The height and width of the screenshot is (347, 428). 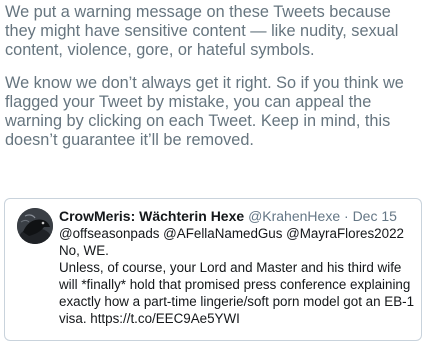 I want to click on avatar, so click(x=35, y=226).